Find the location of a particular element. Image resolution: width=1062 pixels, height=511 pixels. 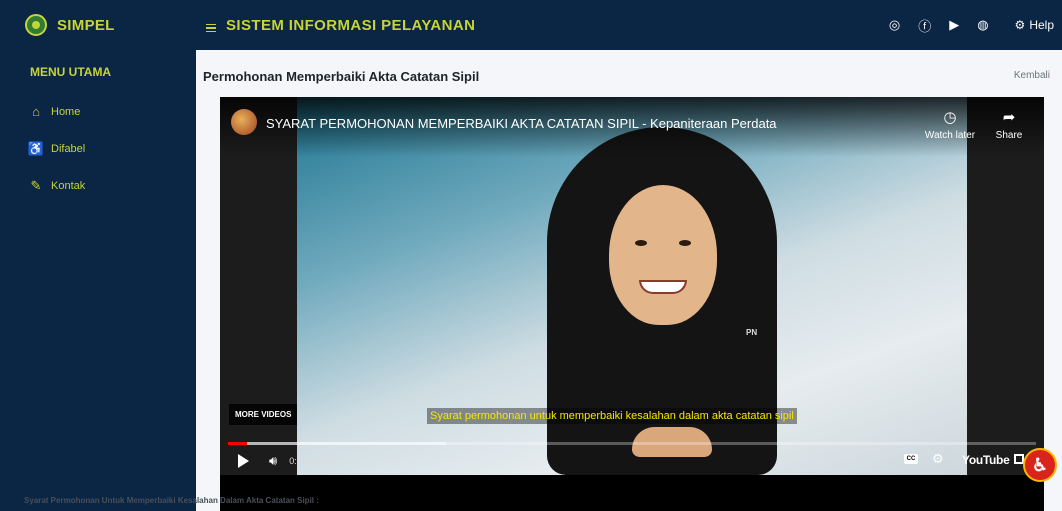

app-title: SISTEM INFORMASI PELAYANAN is located at coordinates (351, 25).